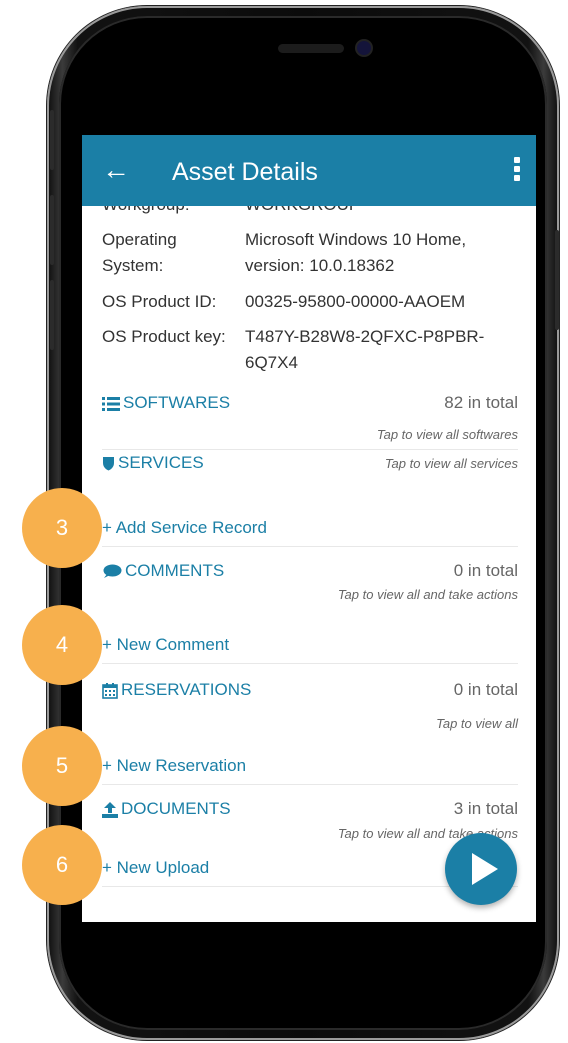 The image size is (568, 1043). Describe the element at coordinates (112, 571) in the screenshot. I see `comment-icon` at that location.